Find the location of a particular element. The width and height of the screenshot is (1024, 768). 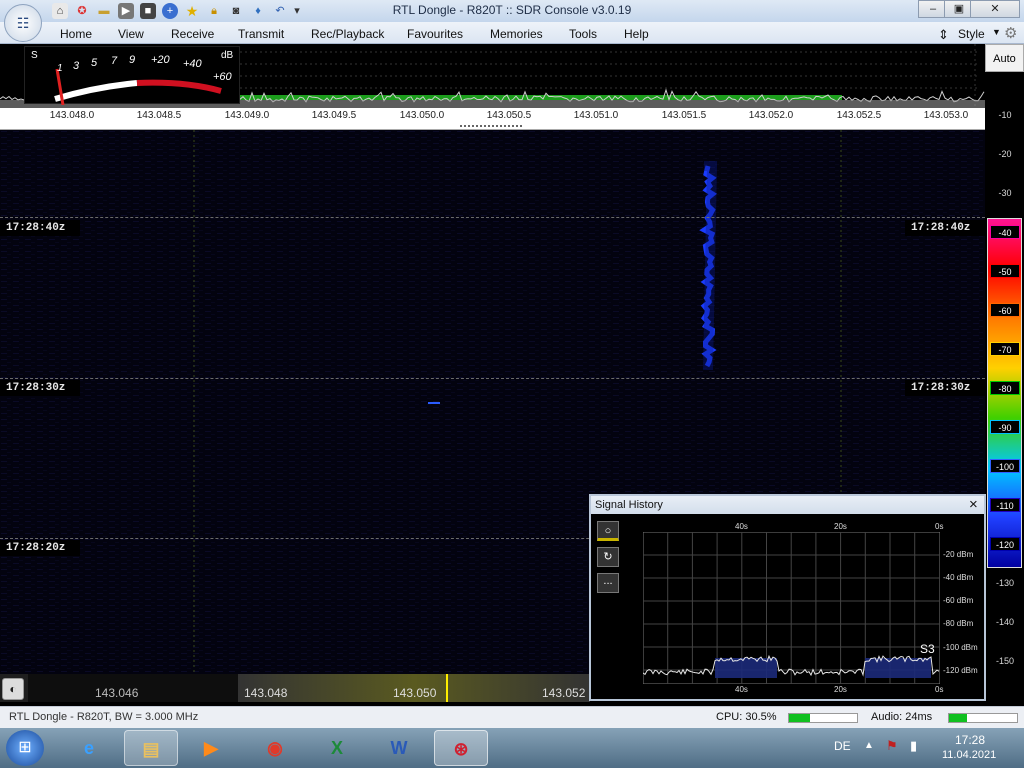

s-meter-tick: +40 is located at coordinates (192, 64).